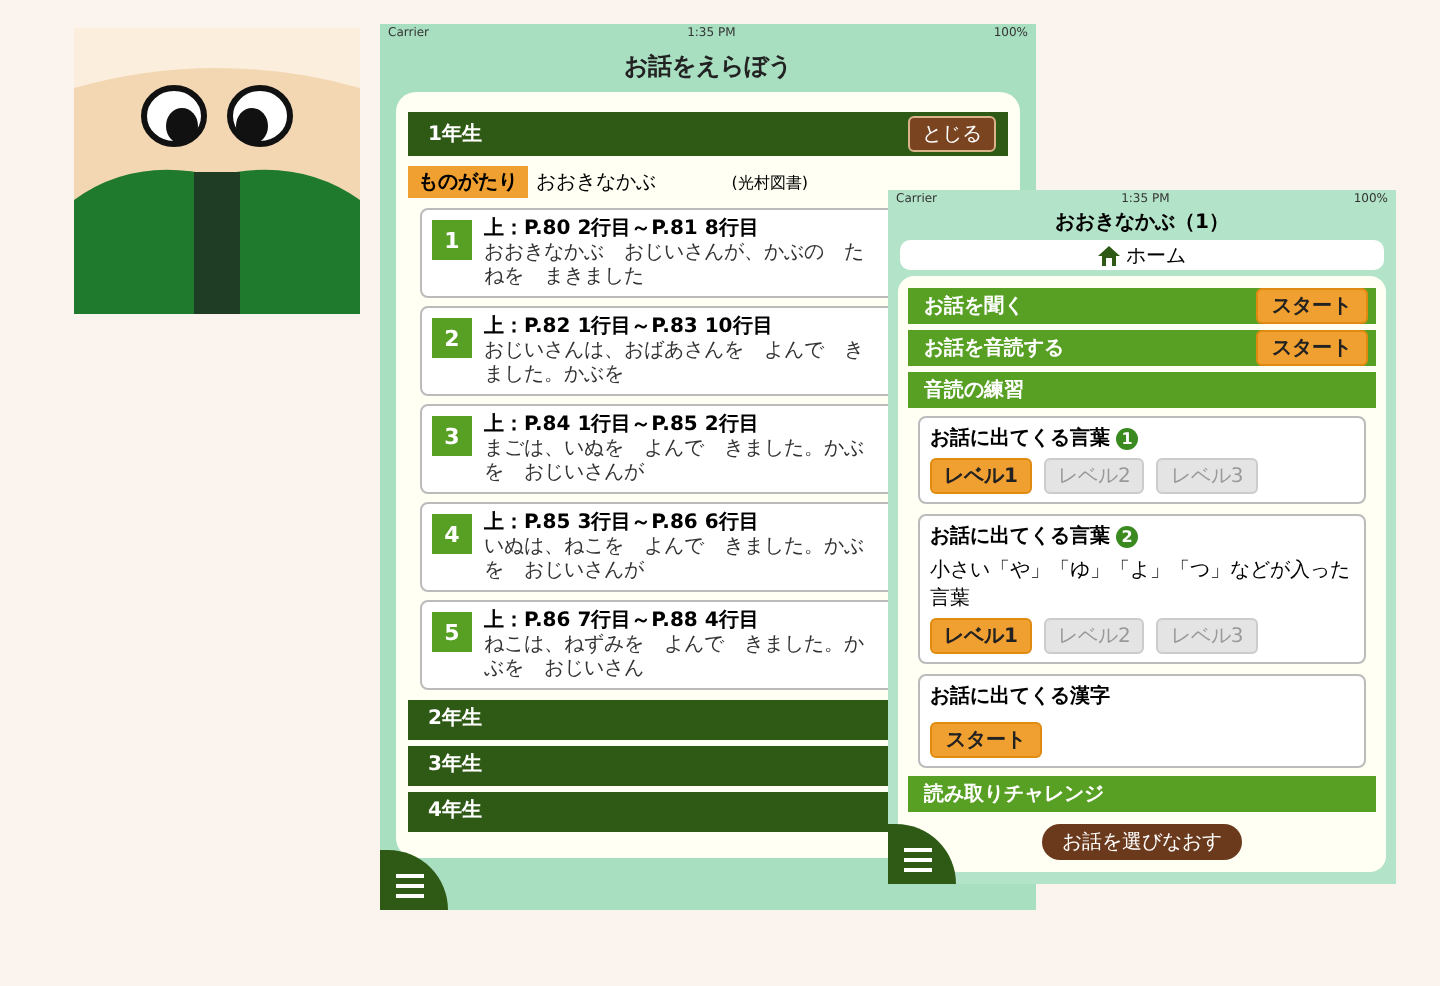  Describe the element at coordinates (769, 182) in the screenshot. I see `publisher-label: (光村図書)` at that location.